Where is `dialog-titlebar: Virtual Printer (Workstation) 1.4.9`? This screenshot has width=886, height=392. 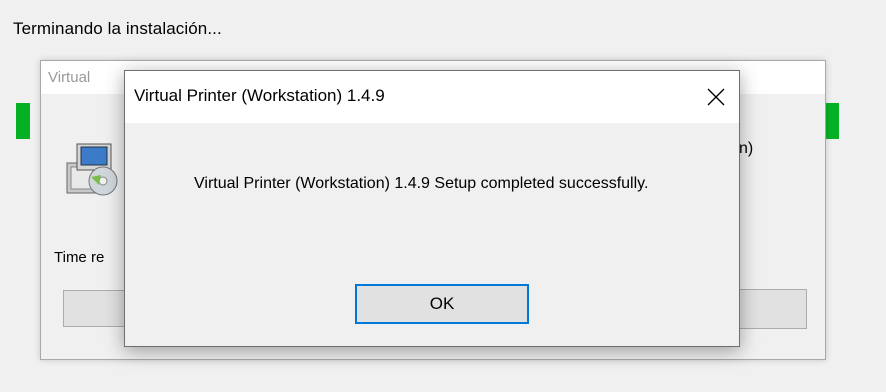
dialog-titlebar: Virtual Printer (Workstation) 1.4.9 is located at coordinates (432, 97).